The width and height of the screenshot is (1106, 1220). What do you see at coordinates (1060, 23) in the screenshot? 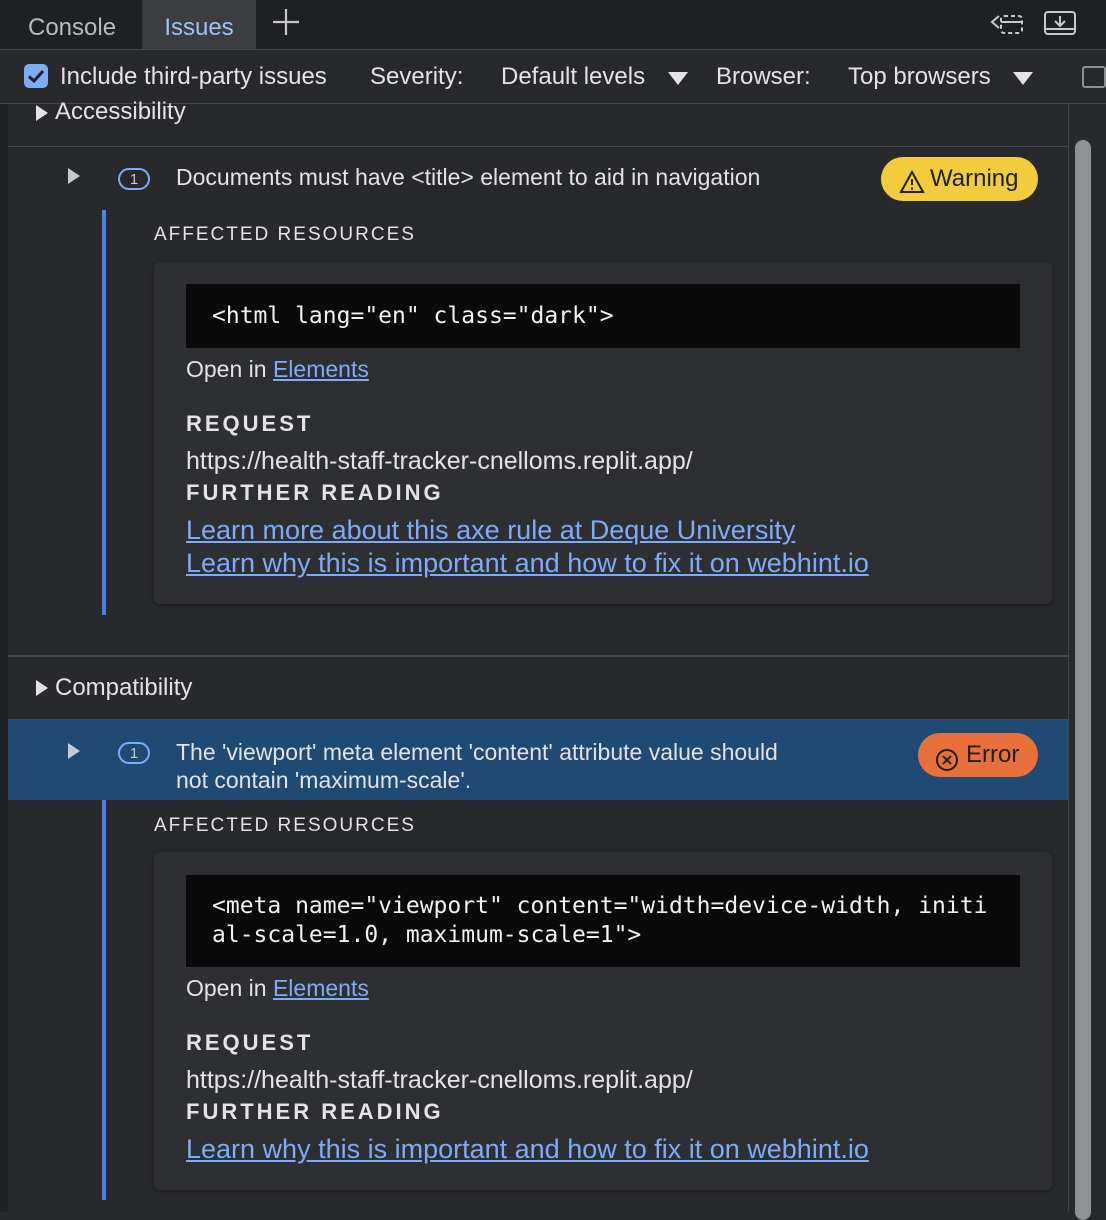
I see `download-icon` at bounding box center [1060, 23].